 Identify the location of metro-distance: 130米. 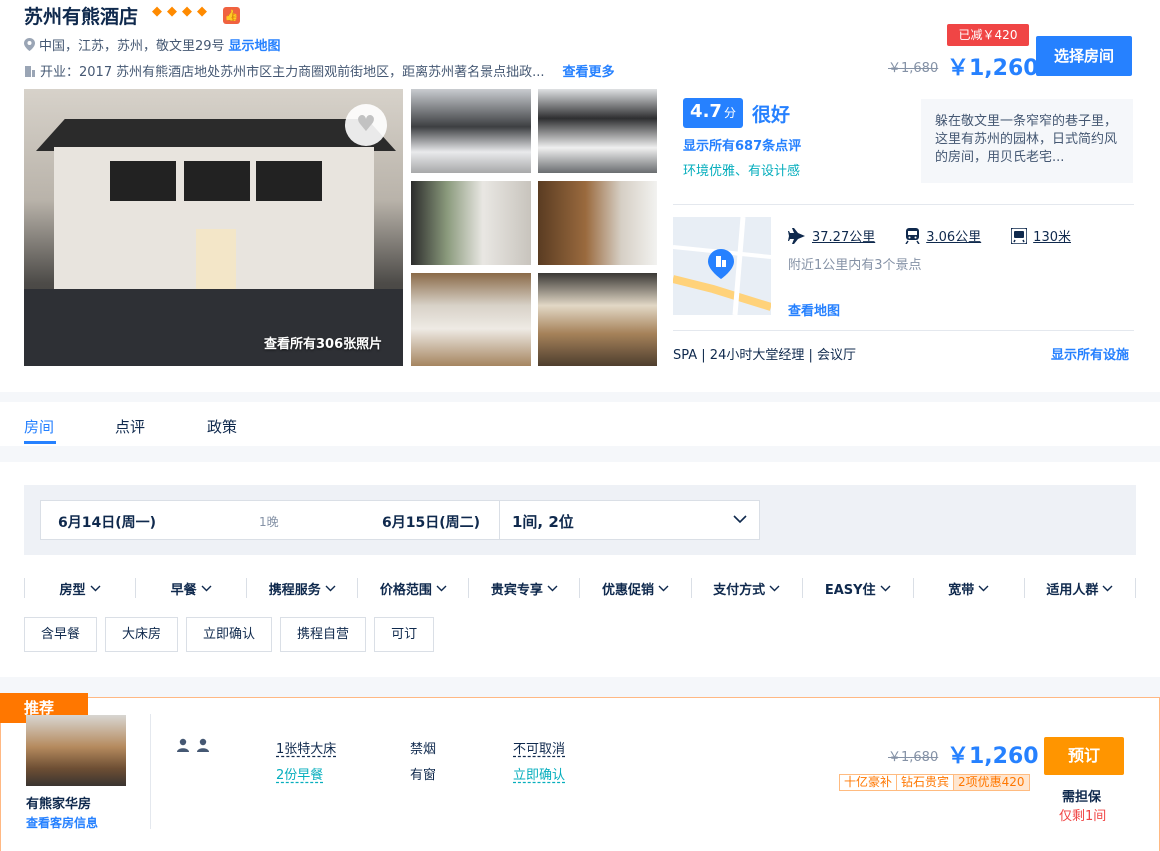
(1052, 235).